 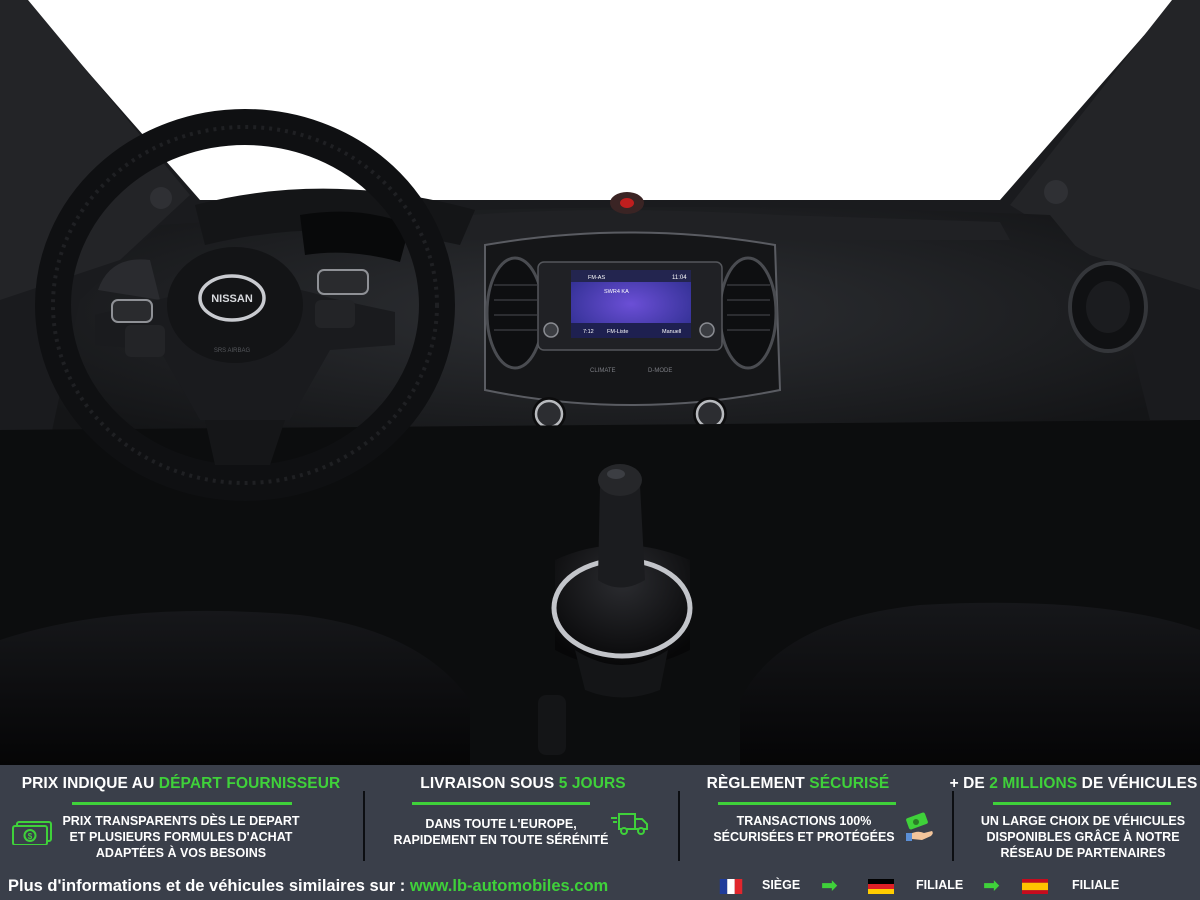 What do you see at coordinates (1035, 886) in the screenshot?
I see `spain-flag-icon` at bounding box center [1035, 886].